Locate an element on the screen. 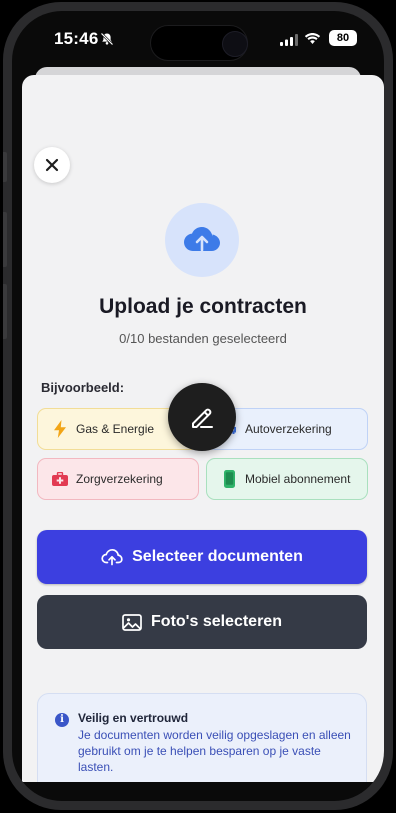 The image size is (396, 813). bell-slash-icon is located at coordinates (107, 41).